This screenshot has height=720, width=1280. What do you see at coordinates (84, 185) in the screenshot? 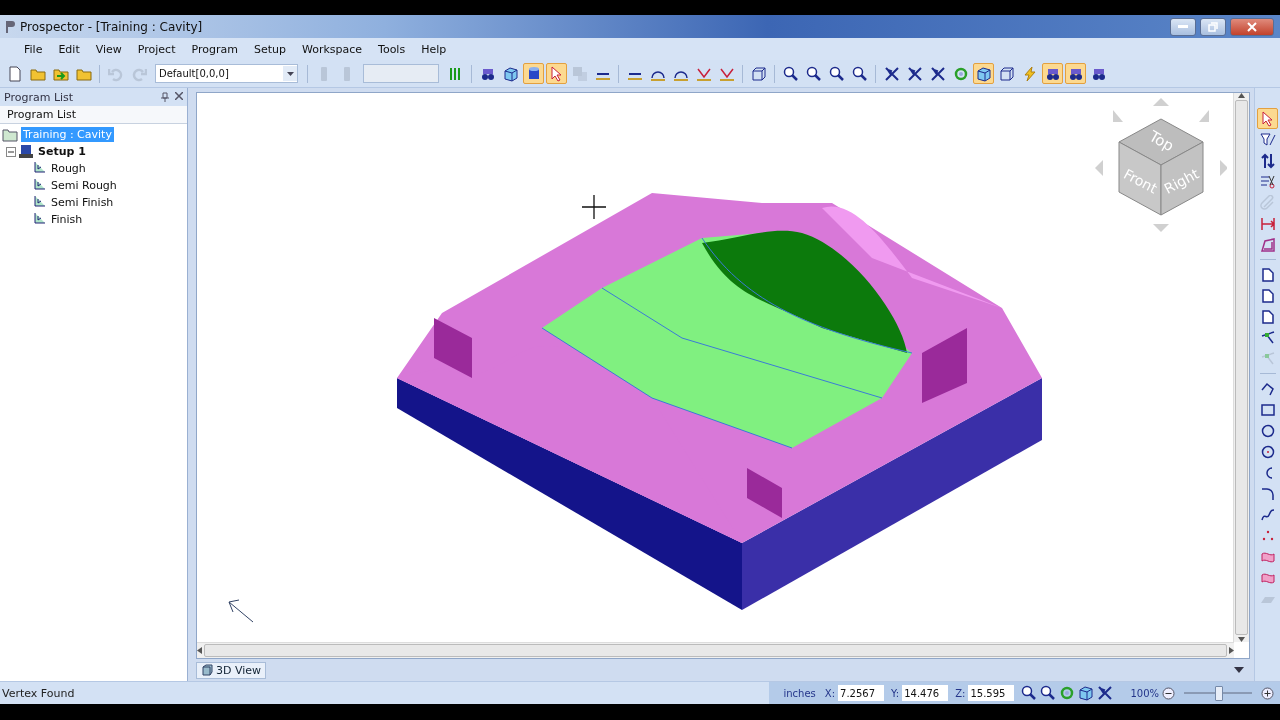
I see `tree-item: Semi Rough` at bounding box center [84, 185].